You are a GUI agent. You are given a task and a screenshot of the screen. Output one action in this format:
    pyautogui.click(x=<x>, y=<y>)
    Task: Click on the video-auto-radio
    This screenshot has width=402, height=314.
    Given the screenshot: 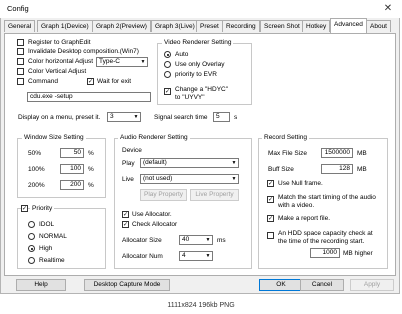 What is the action you would take?
    pyautogui.click(x=167, y=54)
    